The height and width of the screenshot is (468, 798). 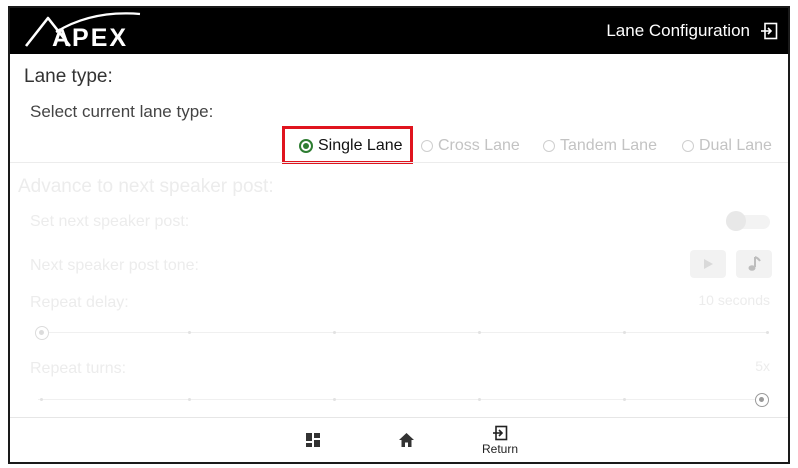 What do you see at coordinates (399, 162) in the screenshot?
I see `section-divider` at bounding box center [399, 162].